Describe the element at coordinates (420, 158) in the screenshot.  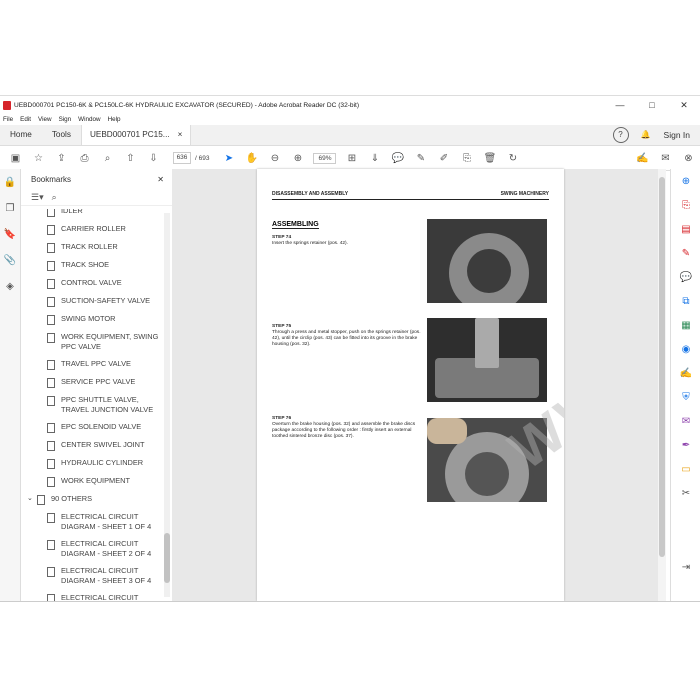
I see `highlight-icon: ✎` at that location.